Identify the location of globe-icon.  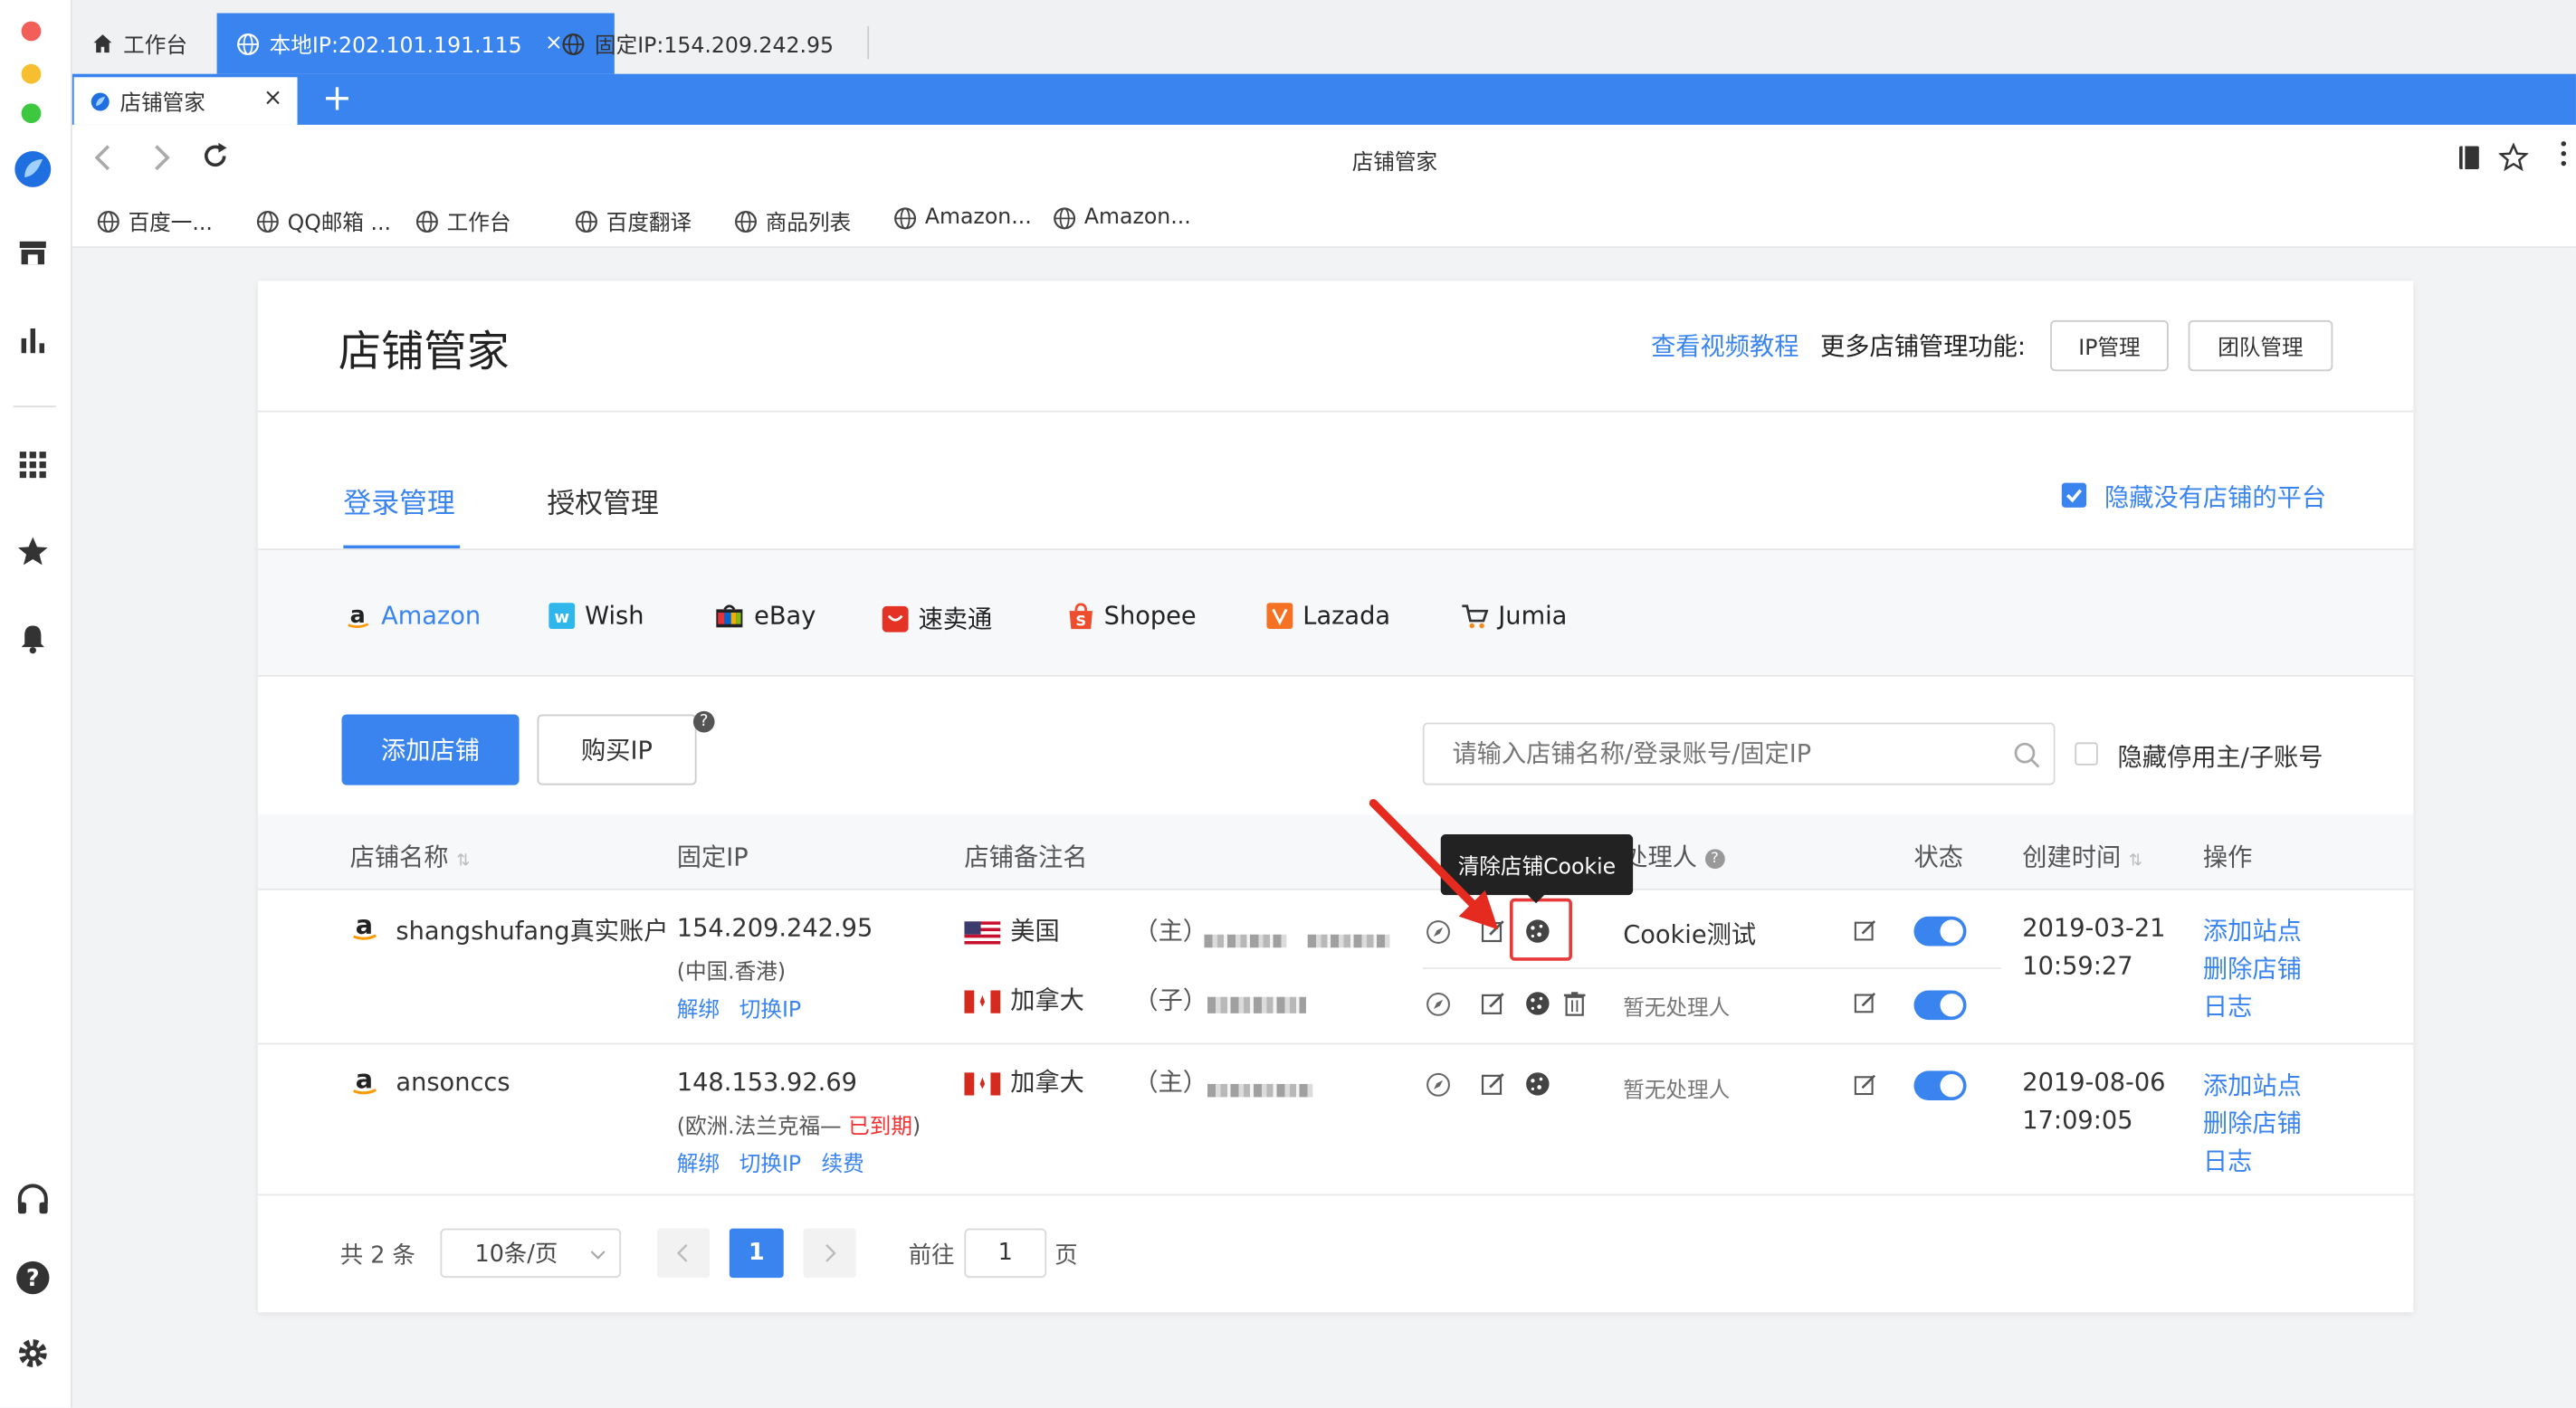
(268, 221).